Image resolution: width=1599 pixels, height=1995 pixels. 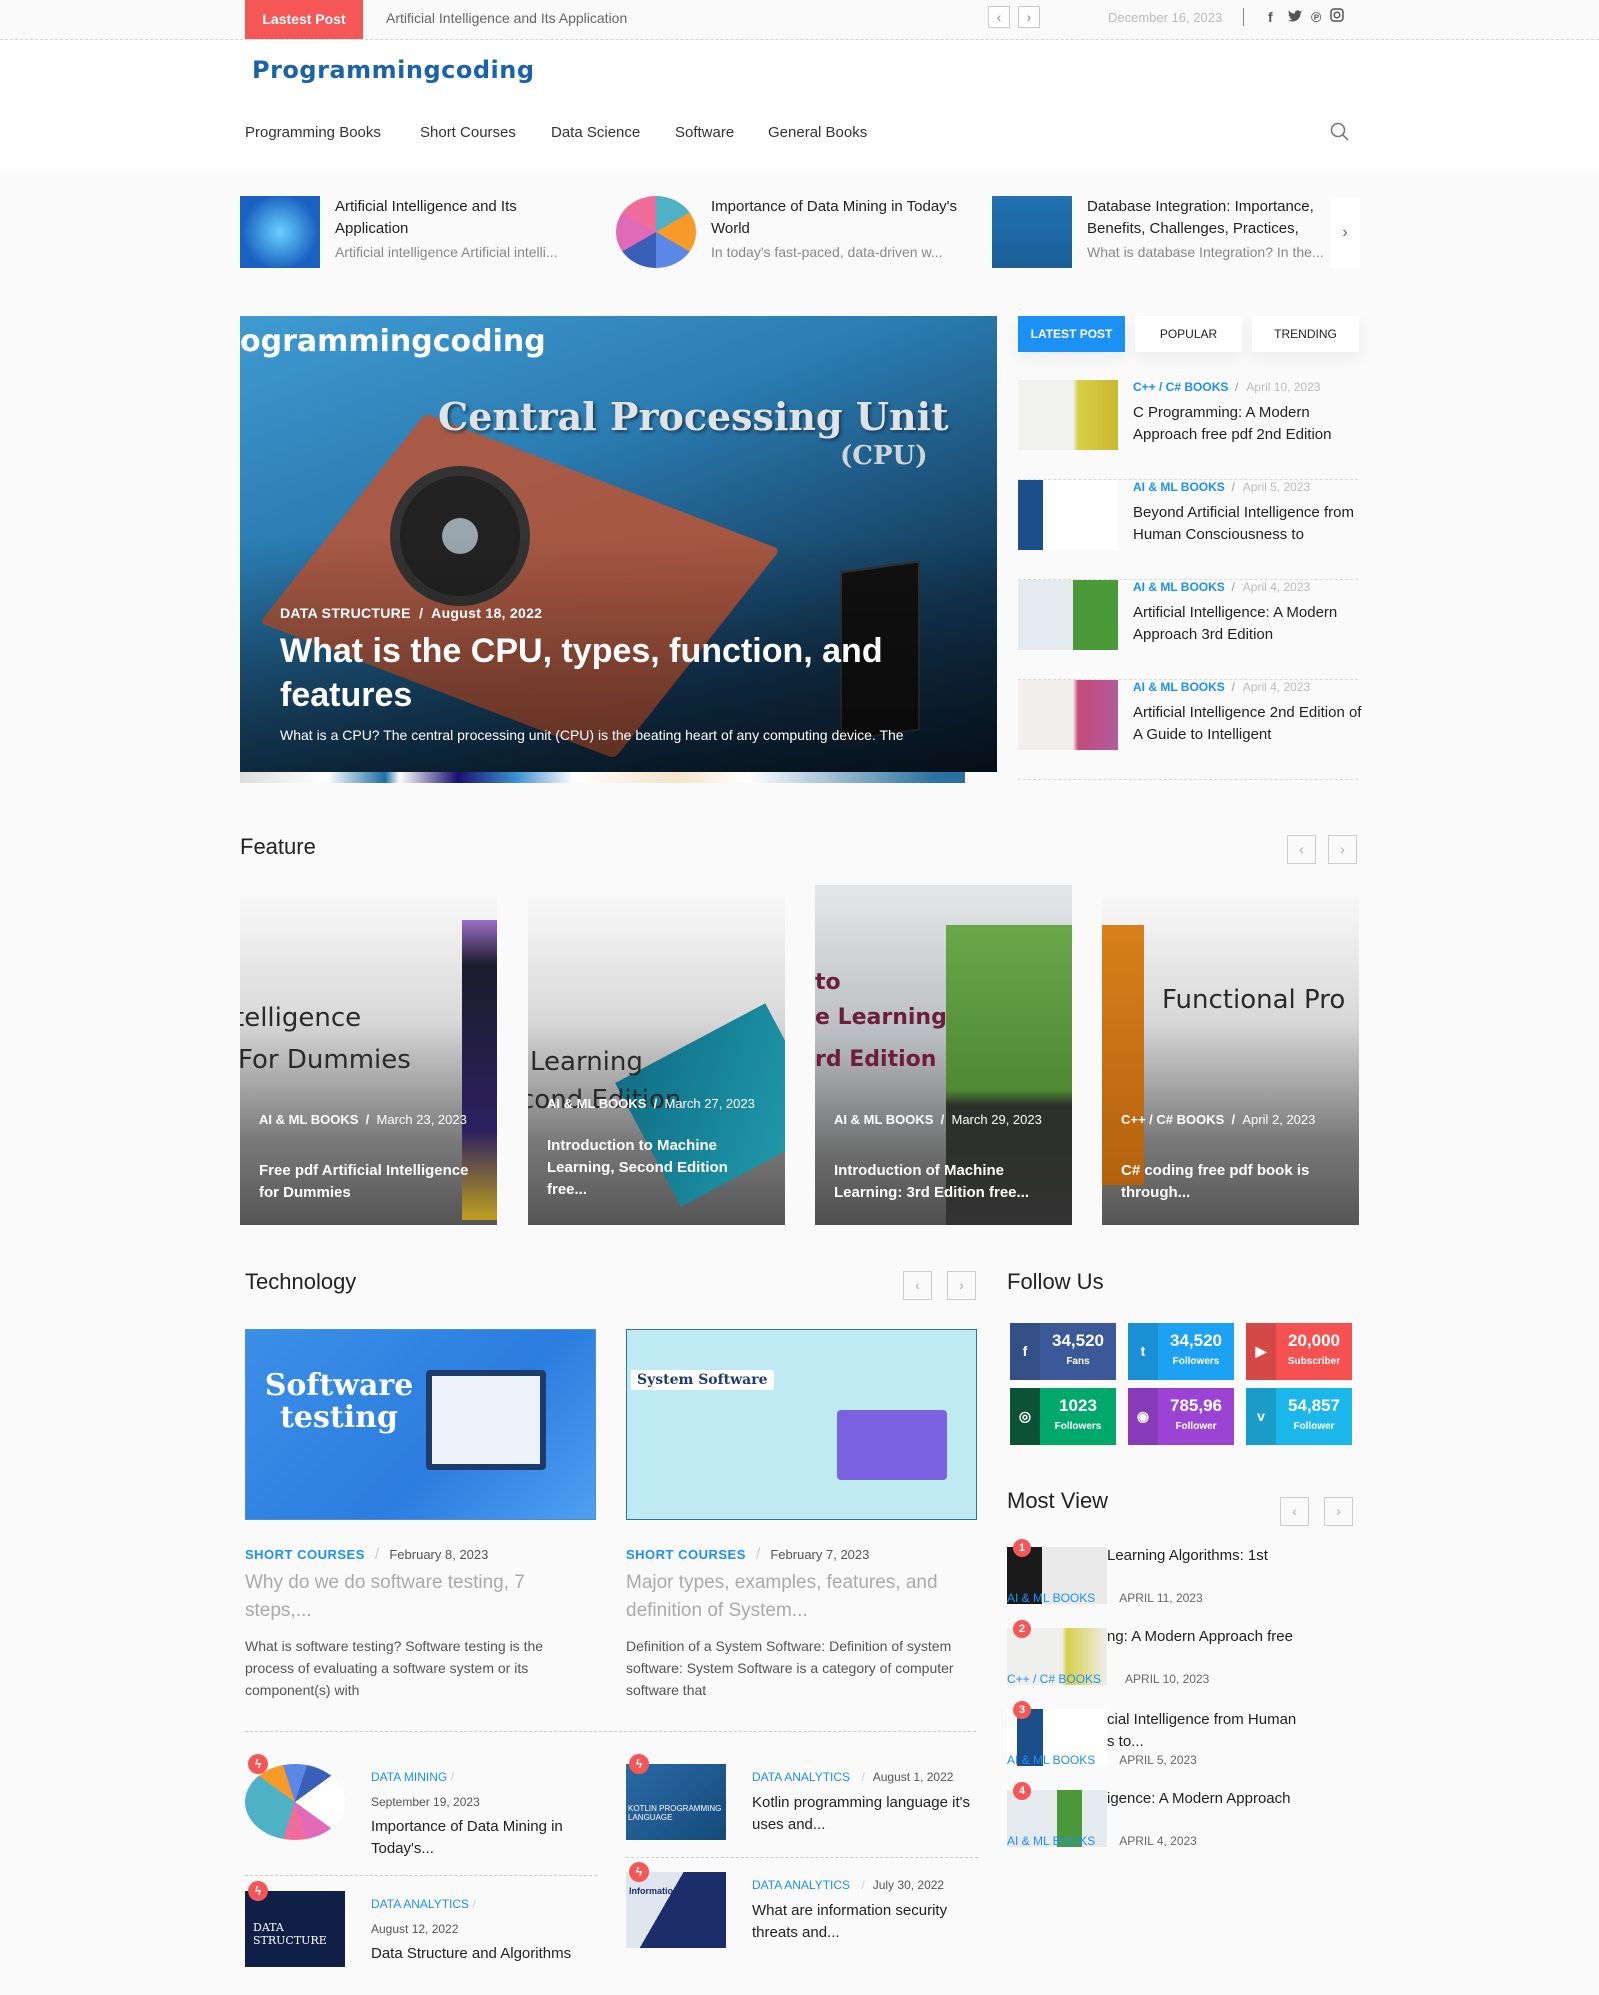 What do you see at coordinates (1342, 849) in the screenshot?
I see `feature-next-button: ›` at bounding box center [1342, 849].